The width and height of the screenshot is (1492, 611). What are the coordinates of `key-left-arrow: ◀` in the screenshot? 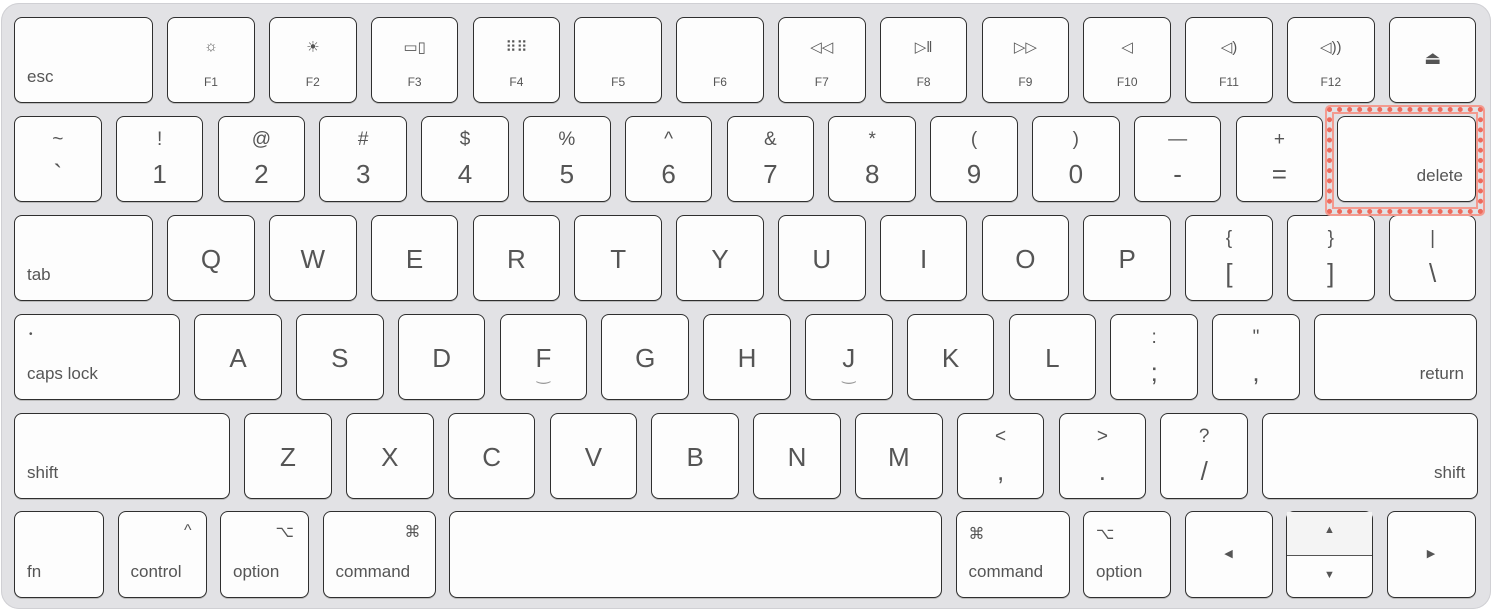 It's located at (1228, 554).